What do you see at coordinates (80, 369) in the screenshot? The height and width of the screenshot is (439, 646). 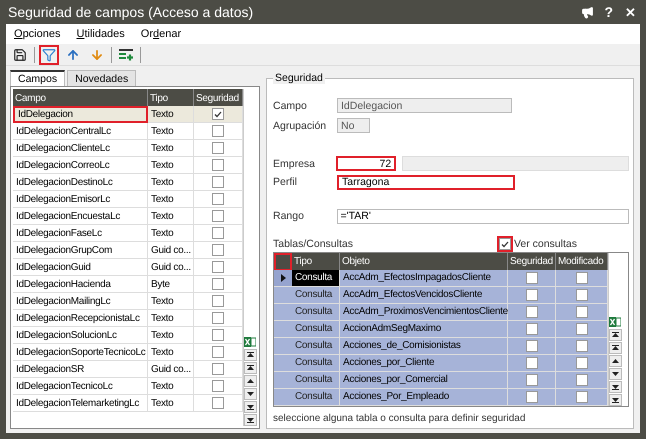 I see `table-cell: IdDelegacionSR` at bounding box center [80, 369].